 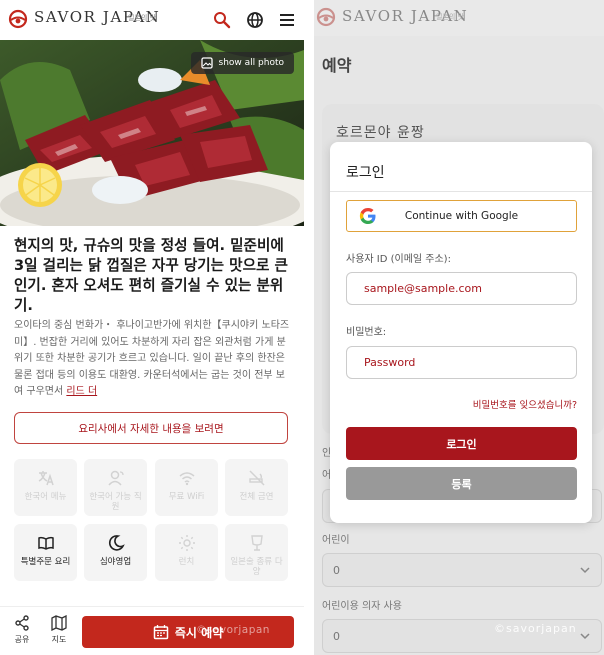 What do you see at coordinates (256, 487) in the screenshot?
I see `feature-no-smoking: 전체 금연` at bounding box center [256, 487].